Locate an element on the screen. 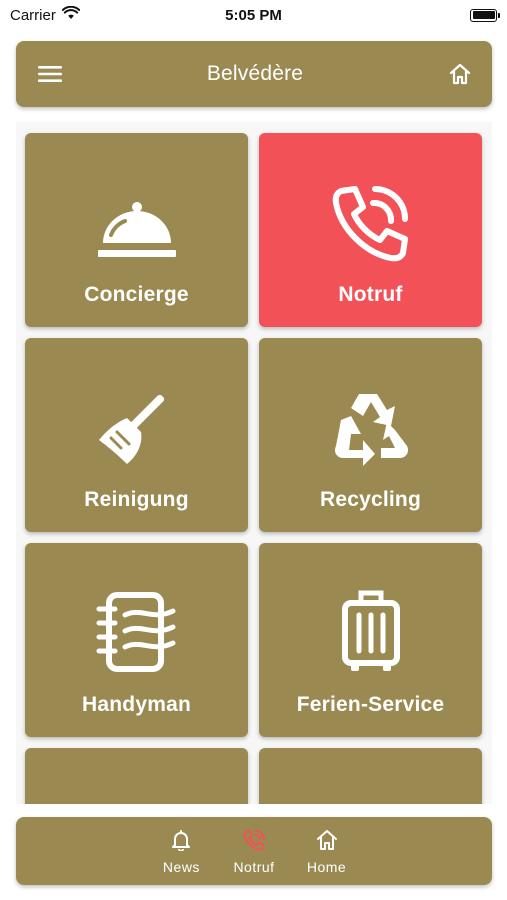 This screenshot has width=507, height=900. tile-label: Recycling is located at coordinates (370, 499).